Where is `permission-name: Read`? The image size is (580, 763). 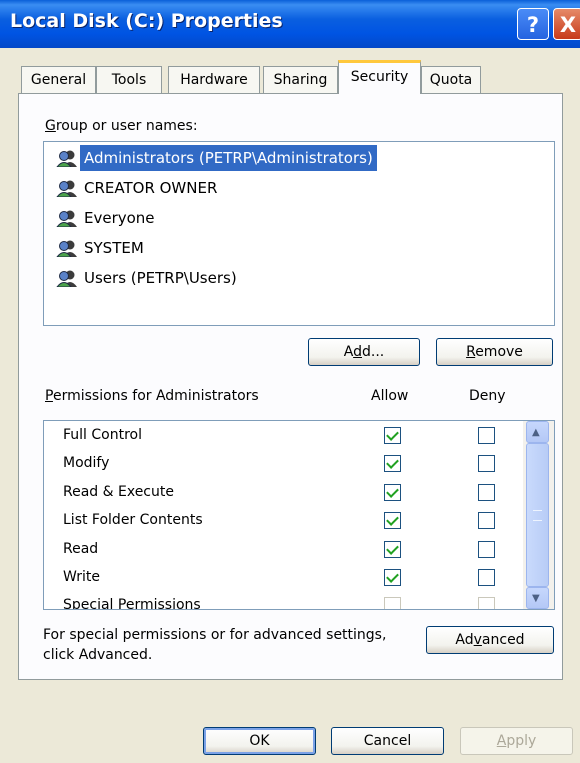
permission-name: Read is located at coordinates (81, 549).